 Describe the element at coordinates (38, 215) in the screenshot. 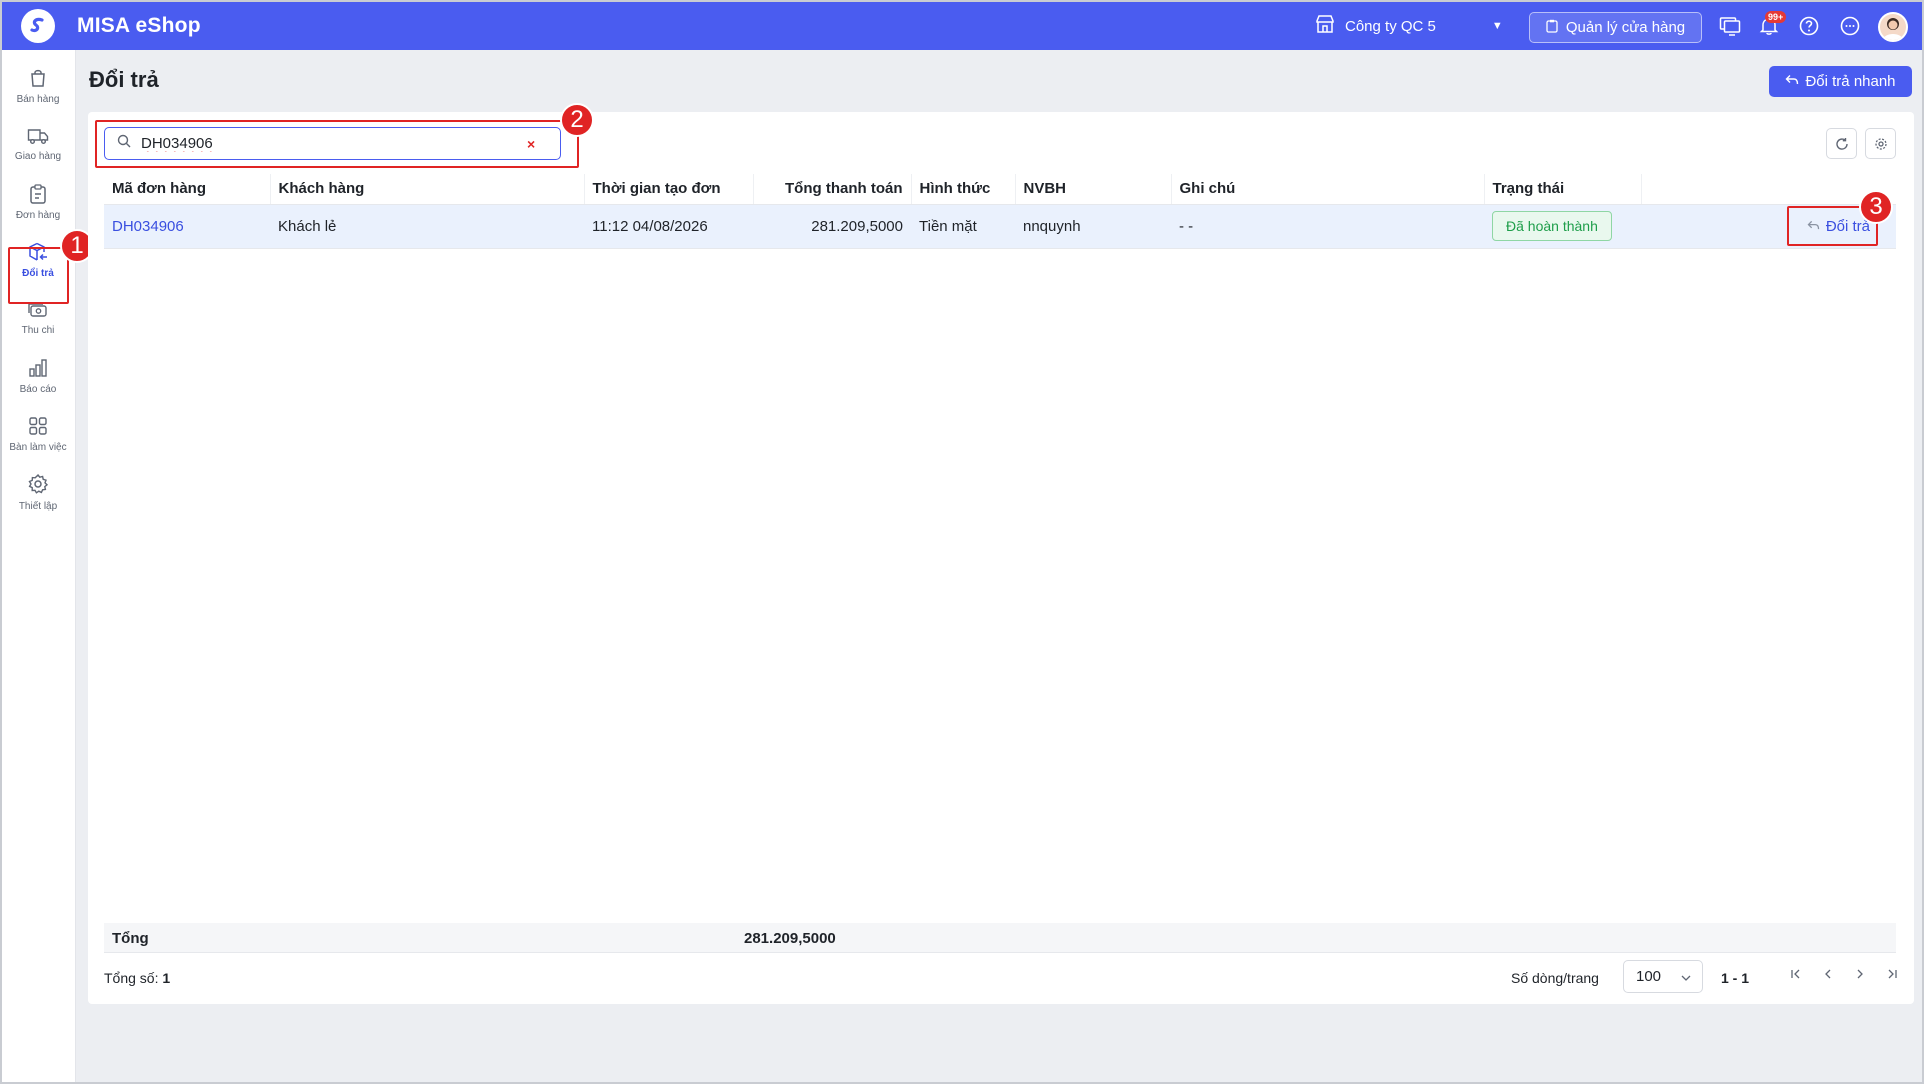

I see `sidebar-item-label: Đơn hàng` at that location.